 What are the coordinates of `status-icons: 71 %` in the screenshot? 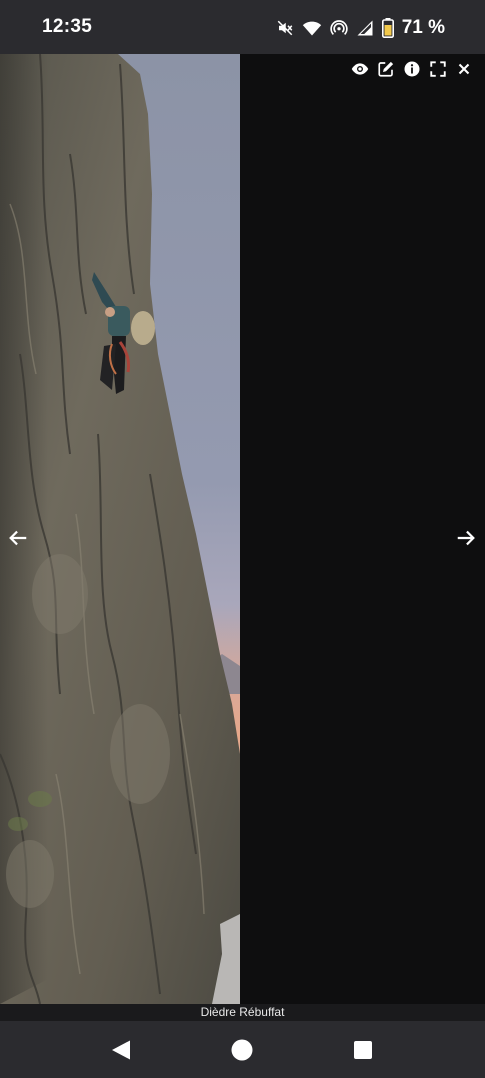 It's located at (360, 28).